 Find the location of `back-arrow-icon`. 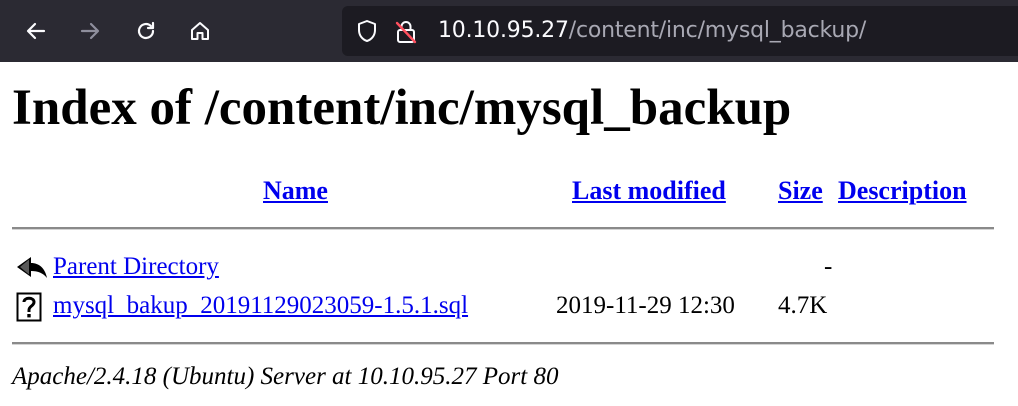

back-arrow-icon is located at coordinates (36, 31).